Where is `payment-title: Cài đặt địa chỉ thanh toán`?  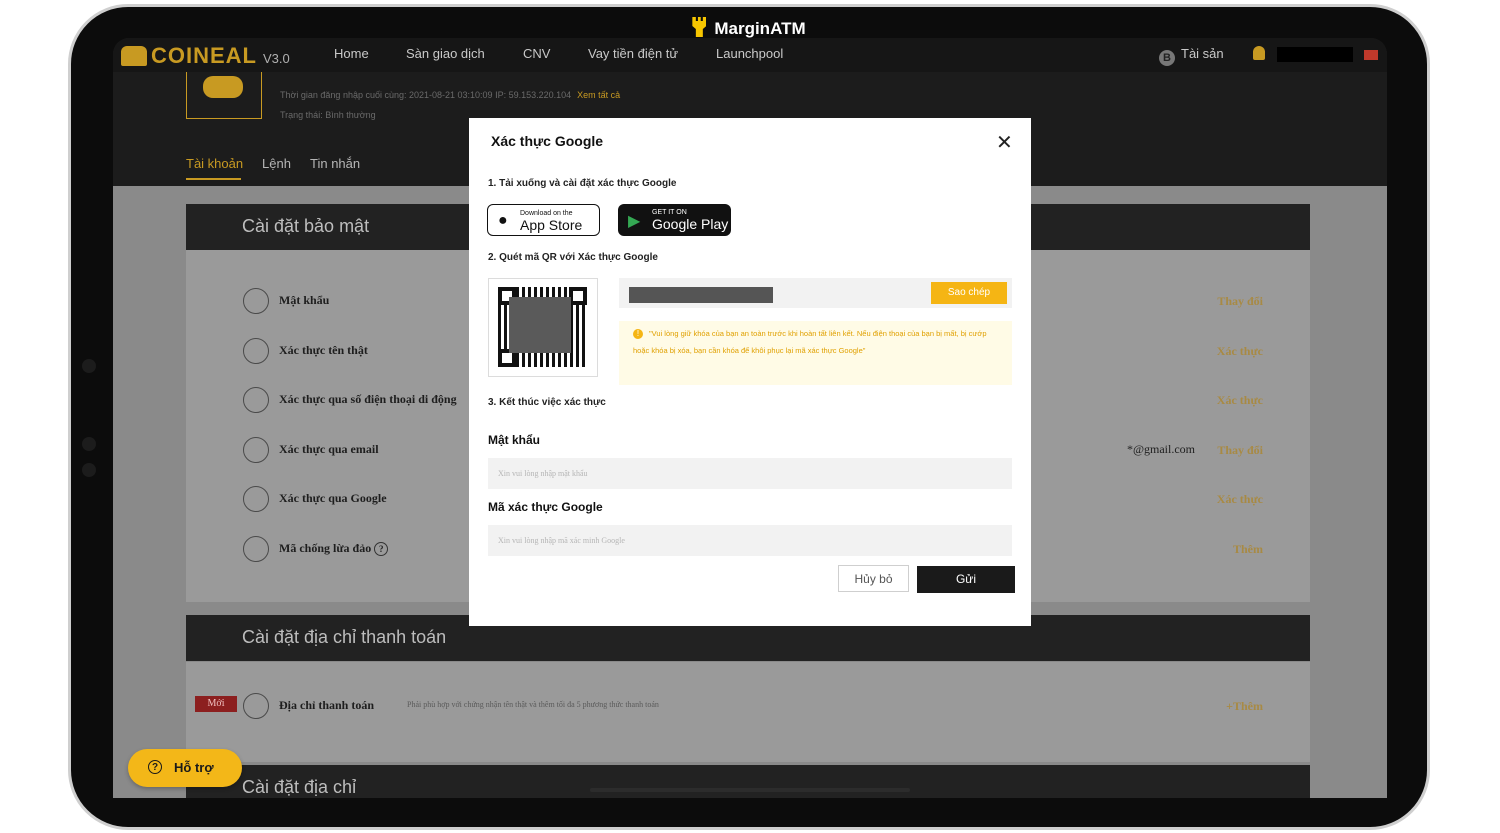
payment-title: Cài đặt địa chỉ thanh toán is located at coordinates (344, 637).